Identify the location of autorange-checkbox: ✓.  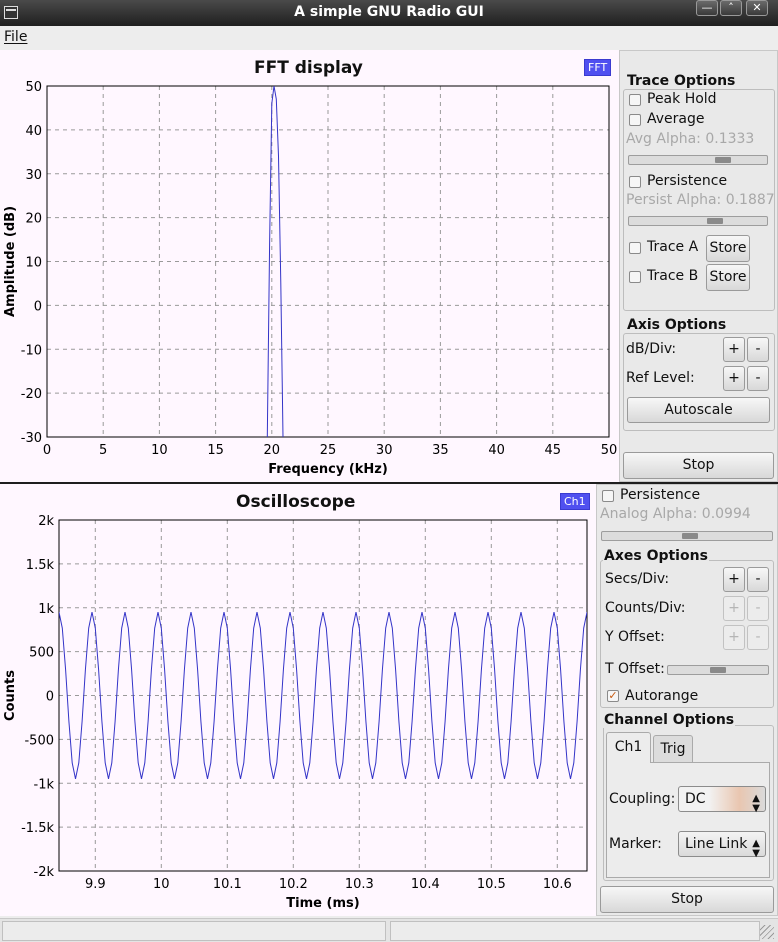
(613, 696).